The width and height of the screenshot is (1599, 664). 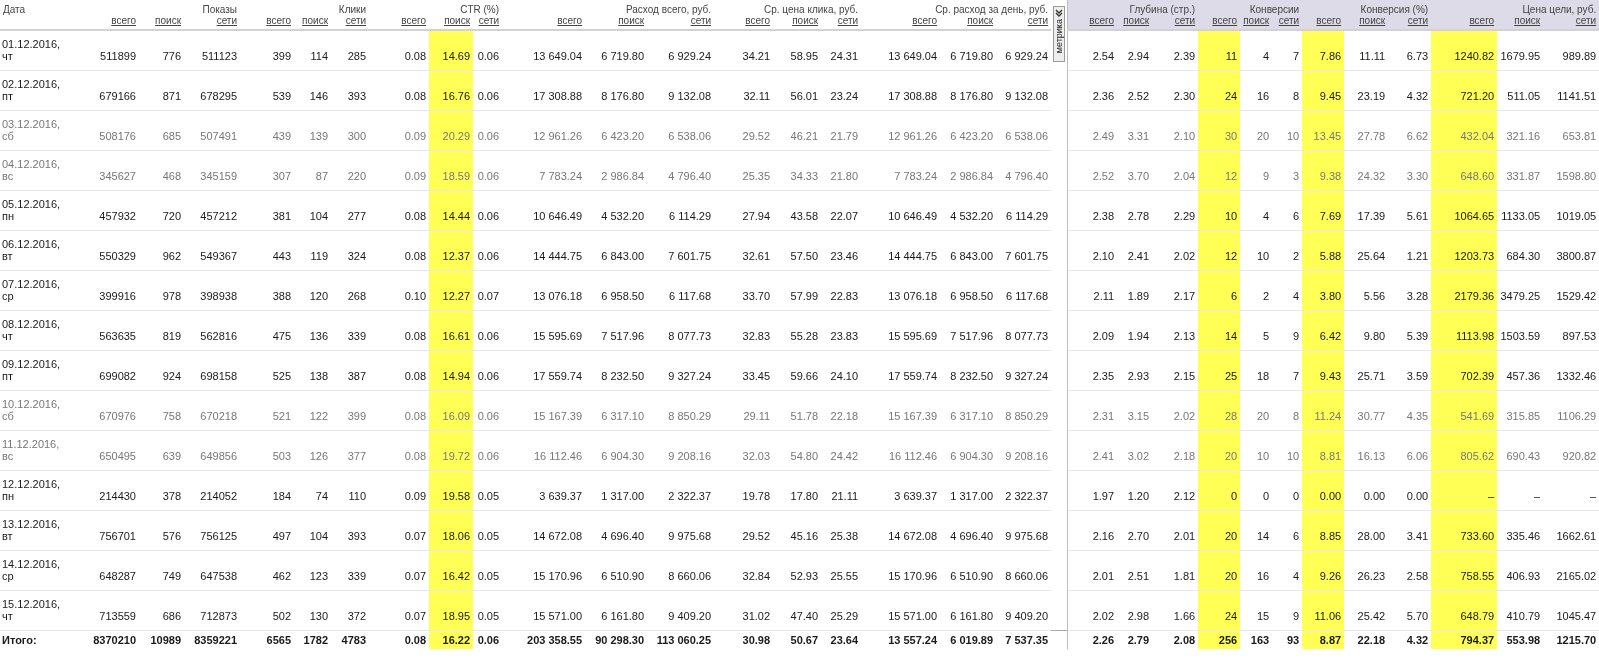 What do you see at coordinates (1571, 570) in the screenshot?
I see `table-cell: 2165.02` at bounding box center [1571, 570].